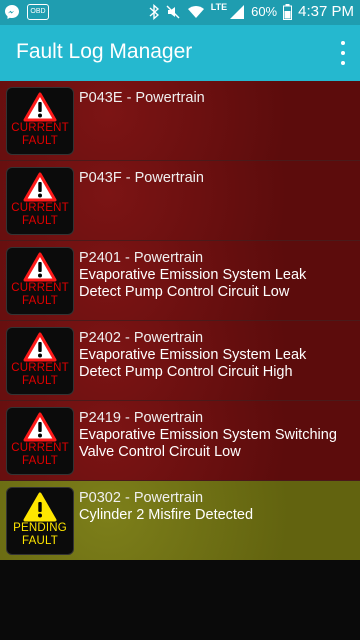  Describe the element at coordinates (195, 11) in the screenshot. I see `wifi-icon` at that location.